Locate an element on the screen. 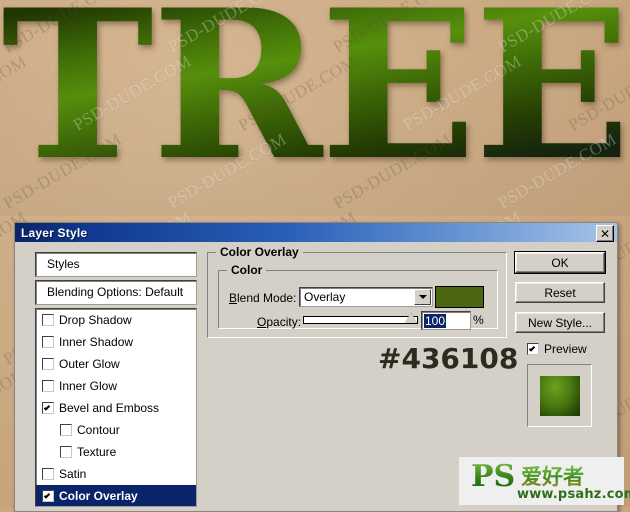  dialog-title: Layer Style is located at coordinates (54, 232).